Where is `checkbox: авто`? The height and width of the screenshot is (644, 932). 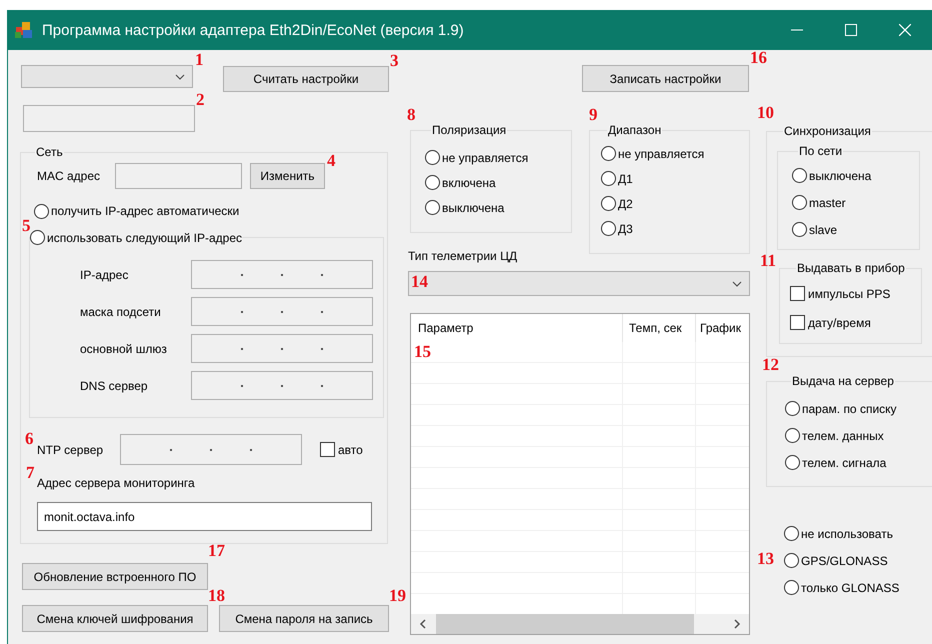
checkbox: авто is located at coordinates (341, 450).